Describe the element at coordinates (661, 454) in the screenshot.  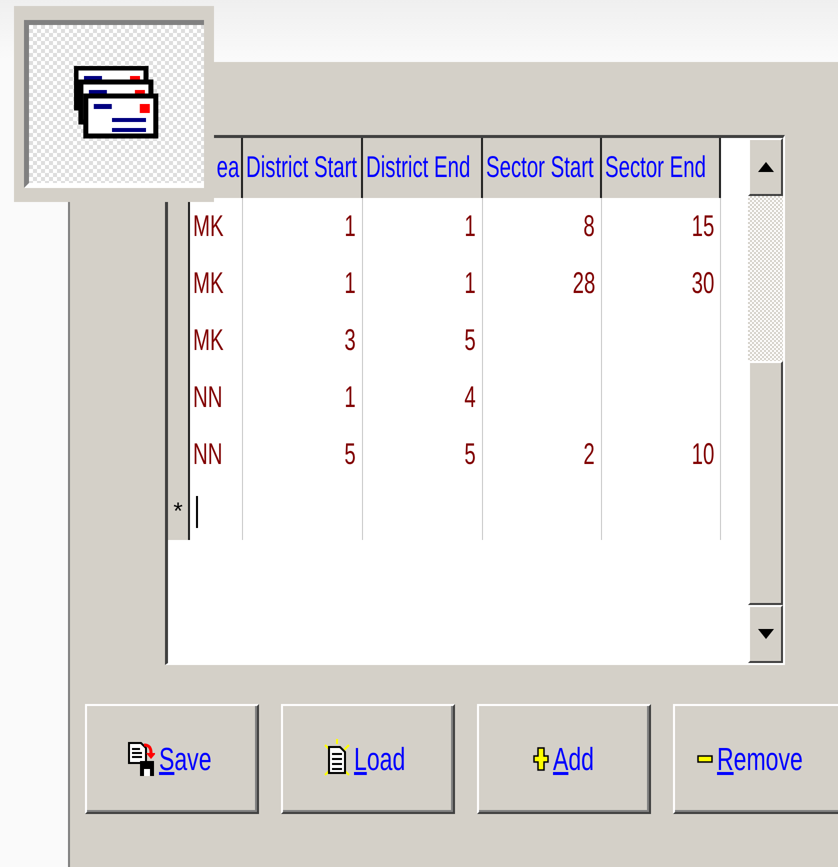
I see `table-cell: 10` at that location.